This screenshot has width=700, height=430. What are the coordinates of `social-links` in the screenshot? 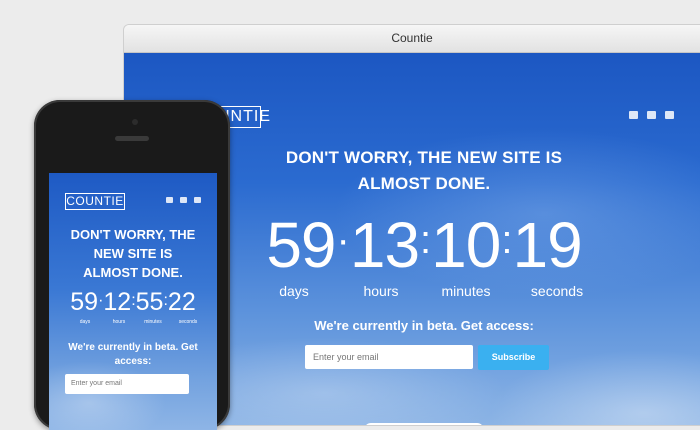 It's located at (651, 115).